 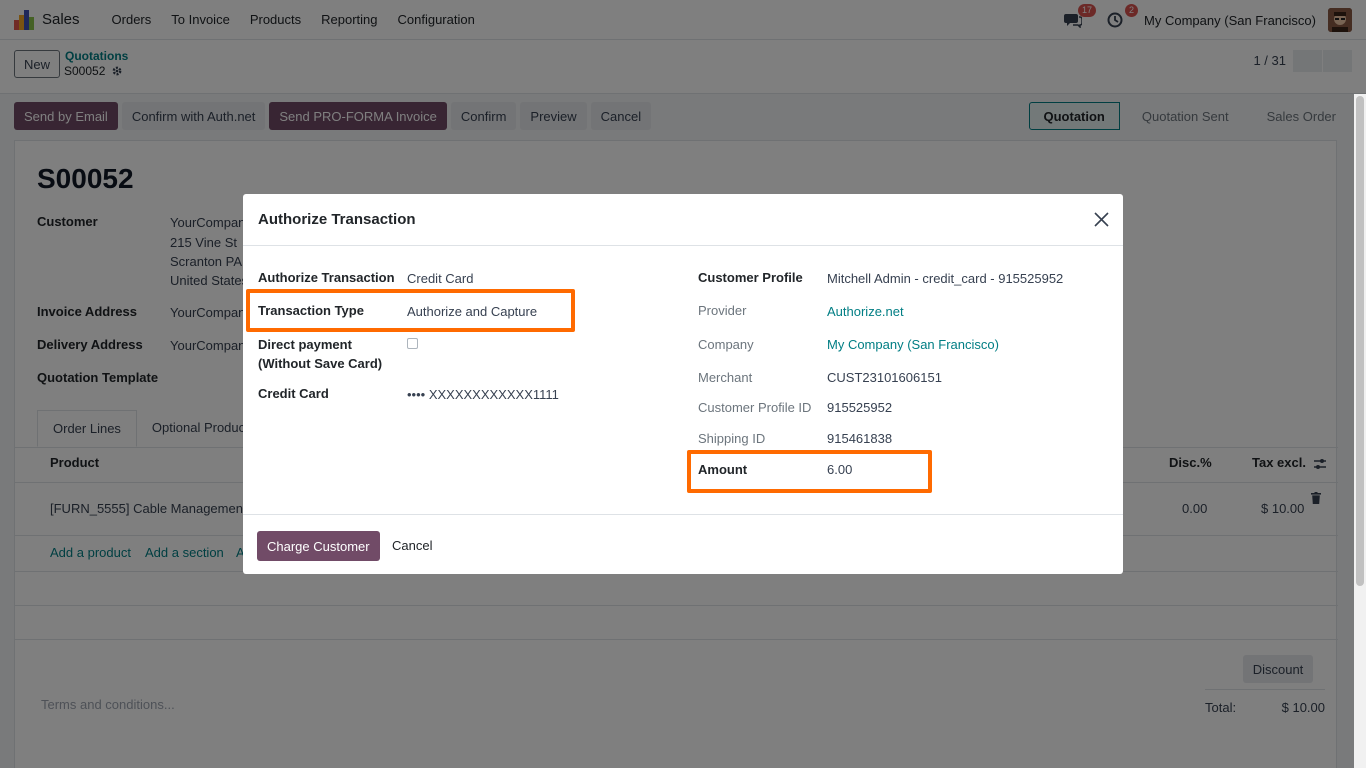 What do you see at coordinates (472, 311) in the screenshot?
I see `transaction-type-value: Authorize and Capture` at bounding box center [472, 311].